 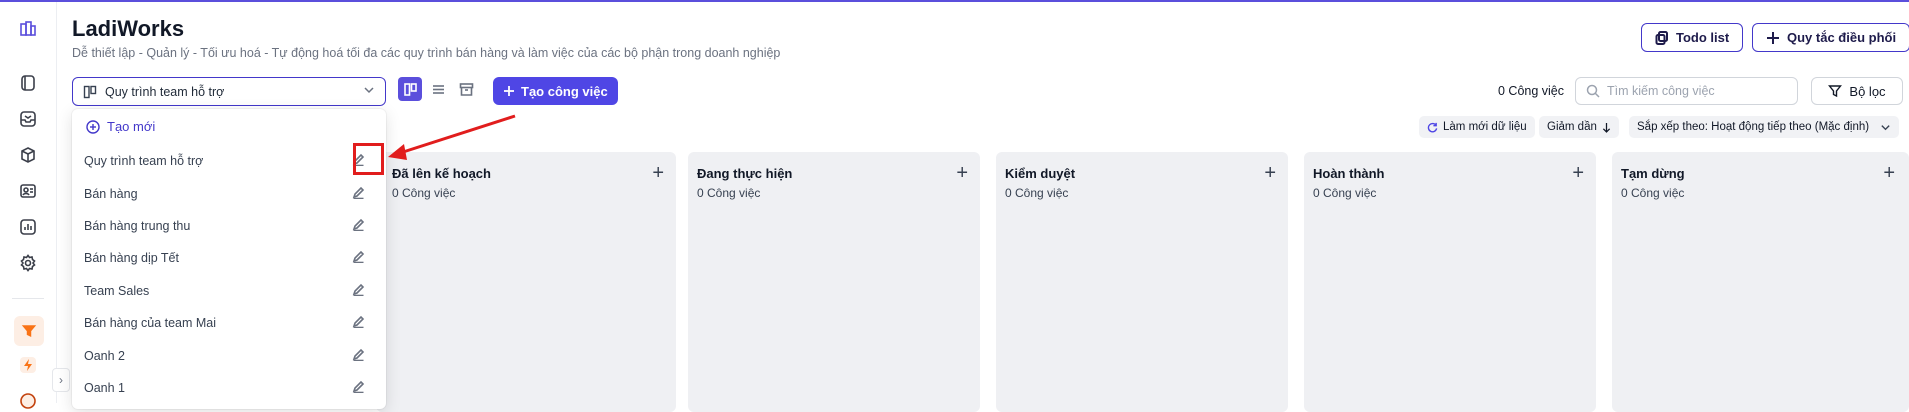 I want to click on workspace-icon, so click(x=28, y=29).